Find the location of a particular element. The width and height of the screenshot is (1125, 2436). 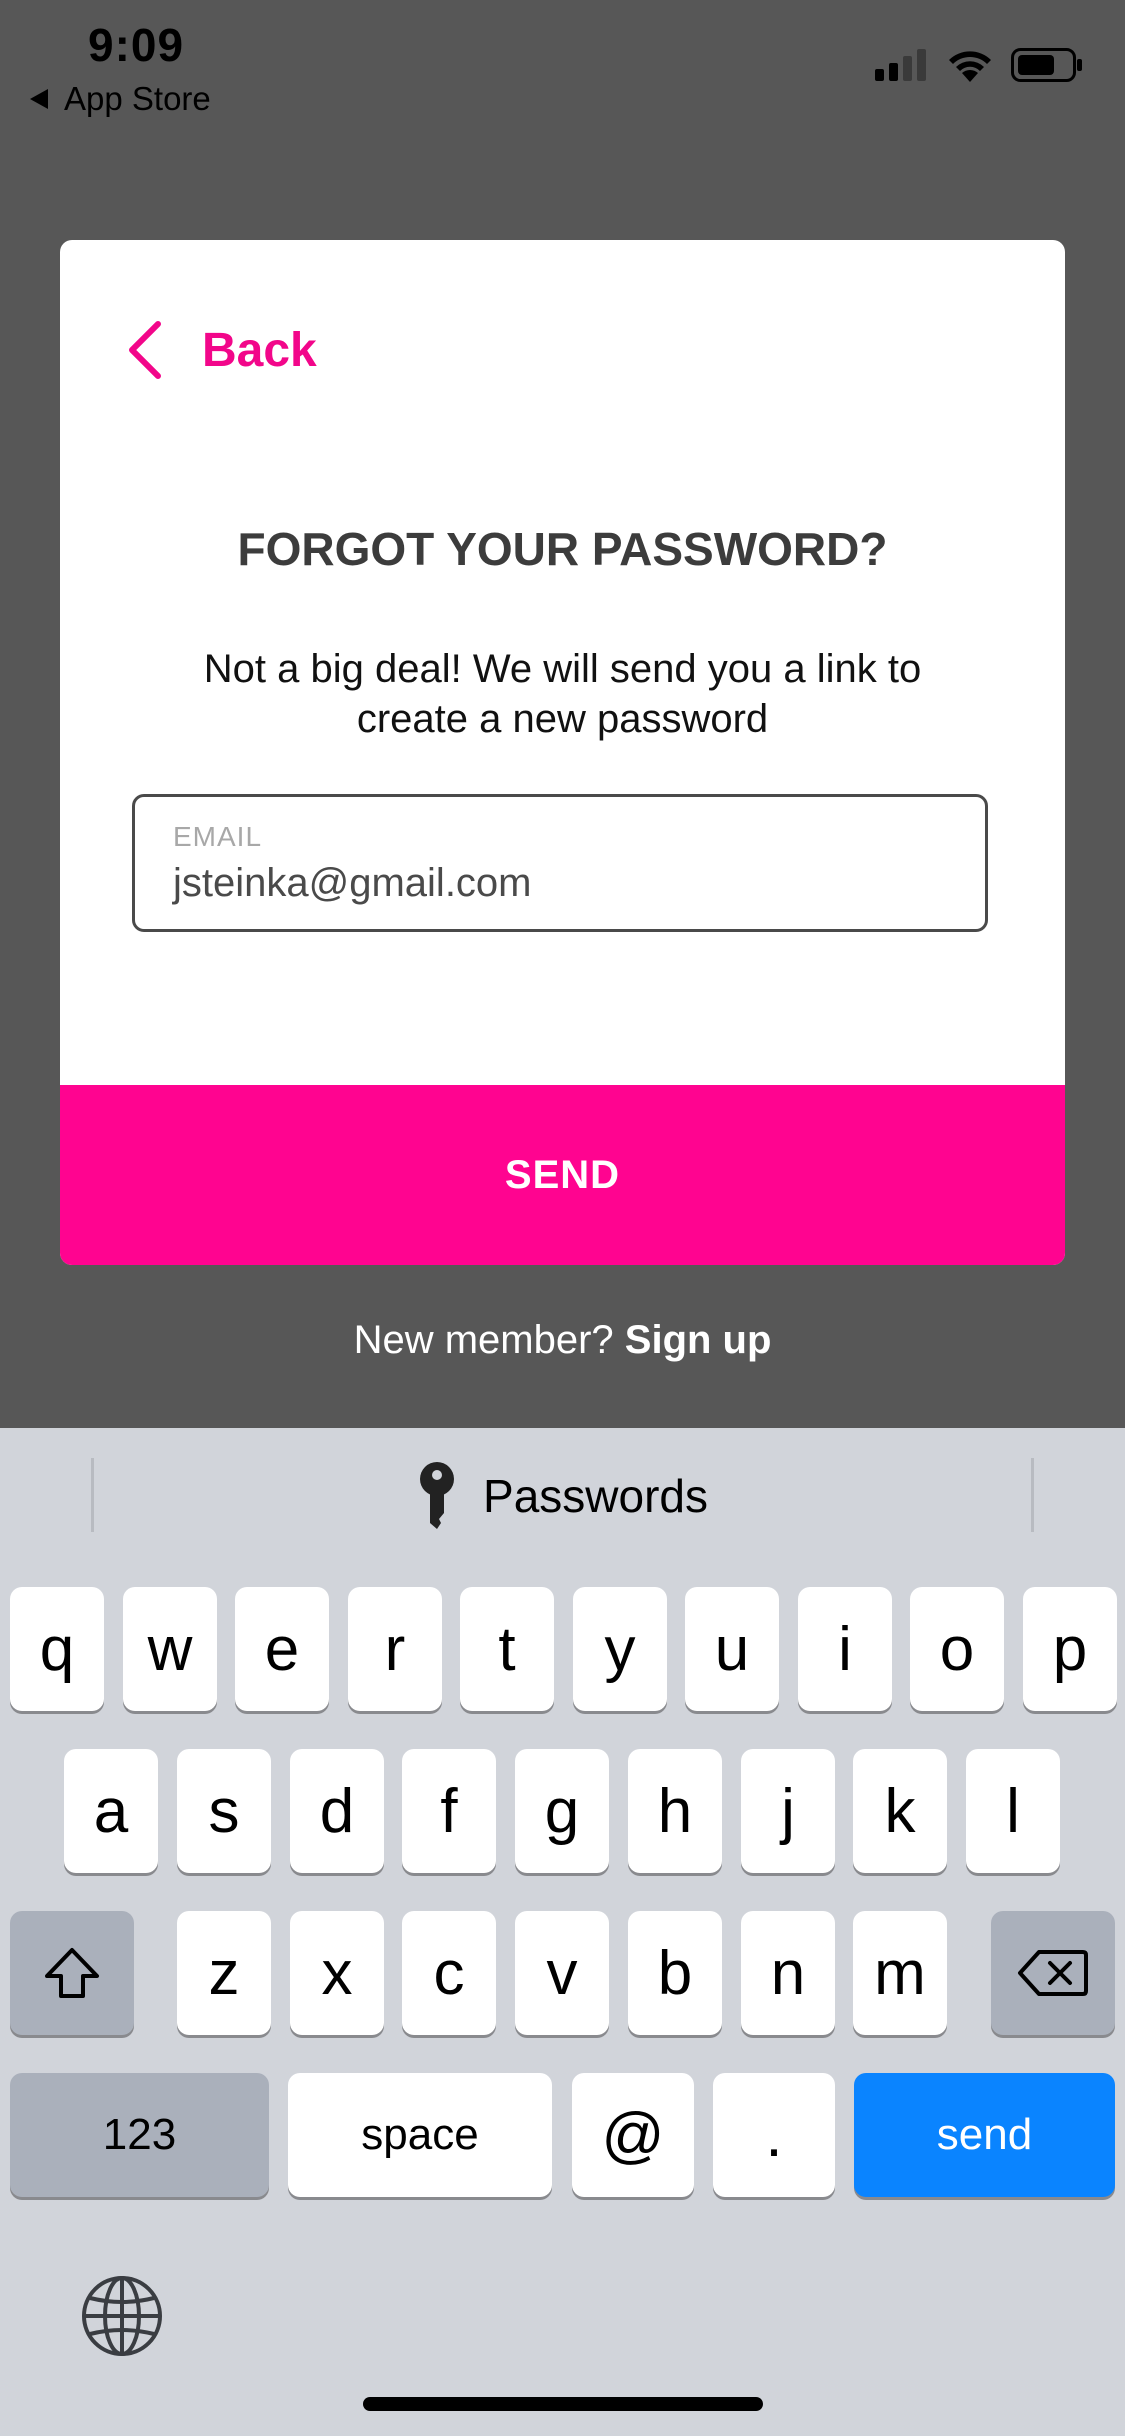

key-t: t is located at coordinates (507, 1649).